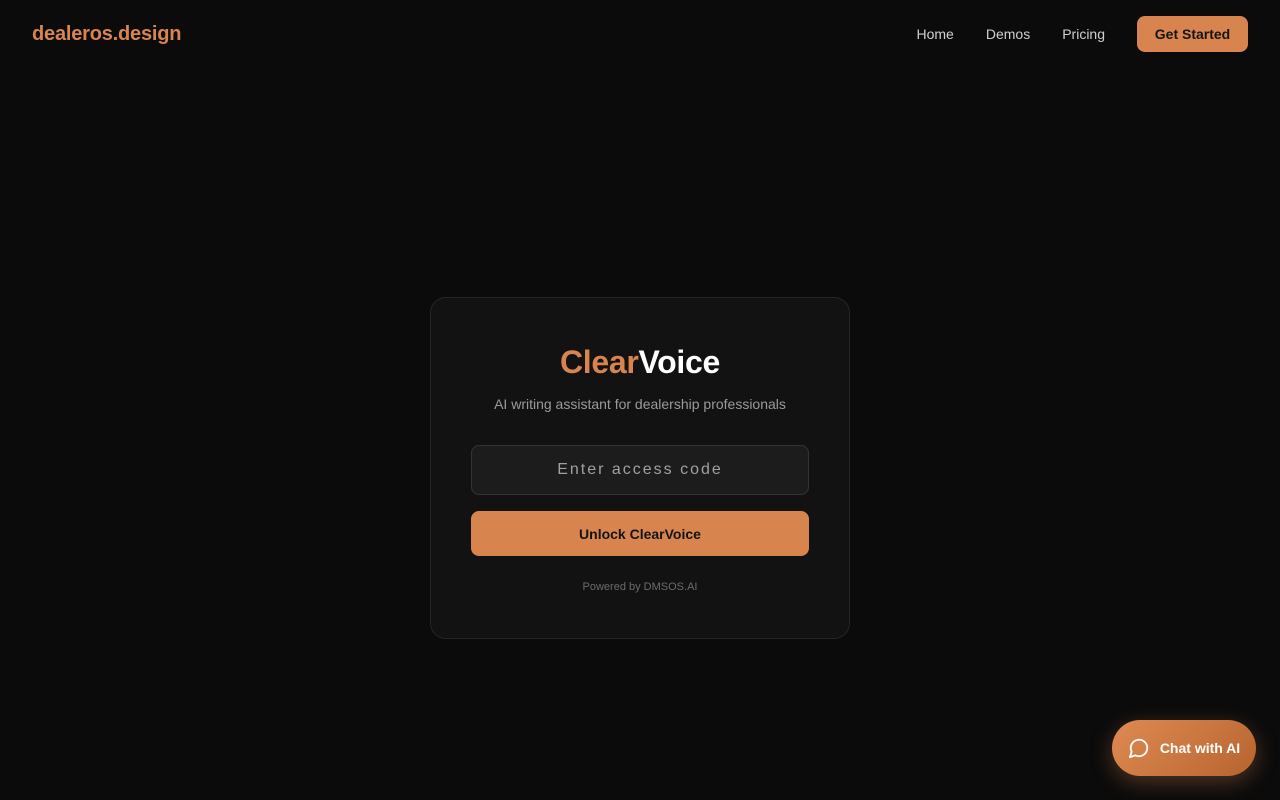  I want to click on chat-bubble-icon, so click(1139, 748).